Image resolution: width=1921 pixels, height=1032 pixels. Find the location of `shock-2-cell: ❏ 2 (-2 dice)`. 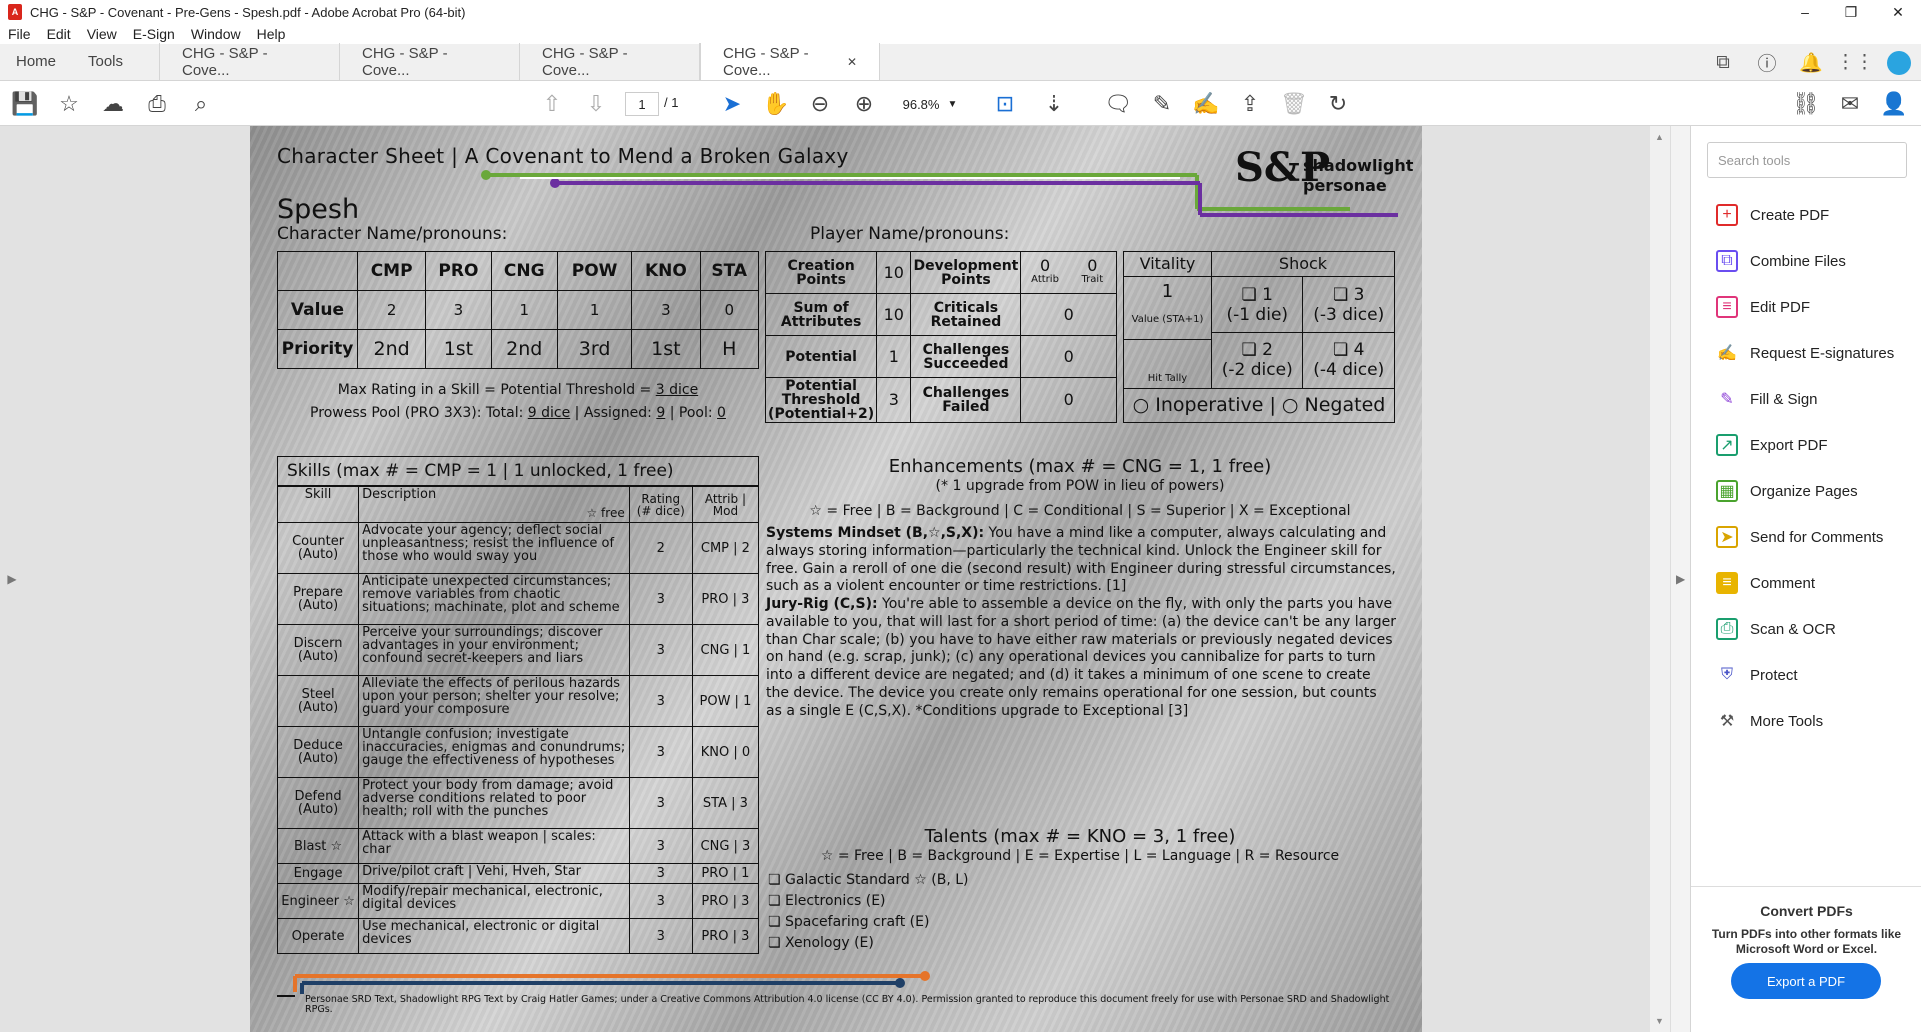

shock-2-cell: ❏ 2 (-2 dice) is located at coordinates (1257, 360).